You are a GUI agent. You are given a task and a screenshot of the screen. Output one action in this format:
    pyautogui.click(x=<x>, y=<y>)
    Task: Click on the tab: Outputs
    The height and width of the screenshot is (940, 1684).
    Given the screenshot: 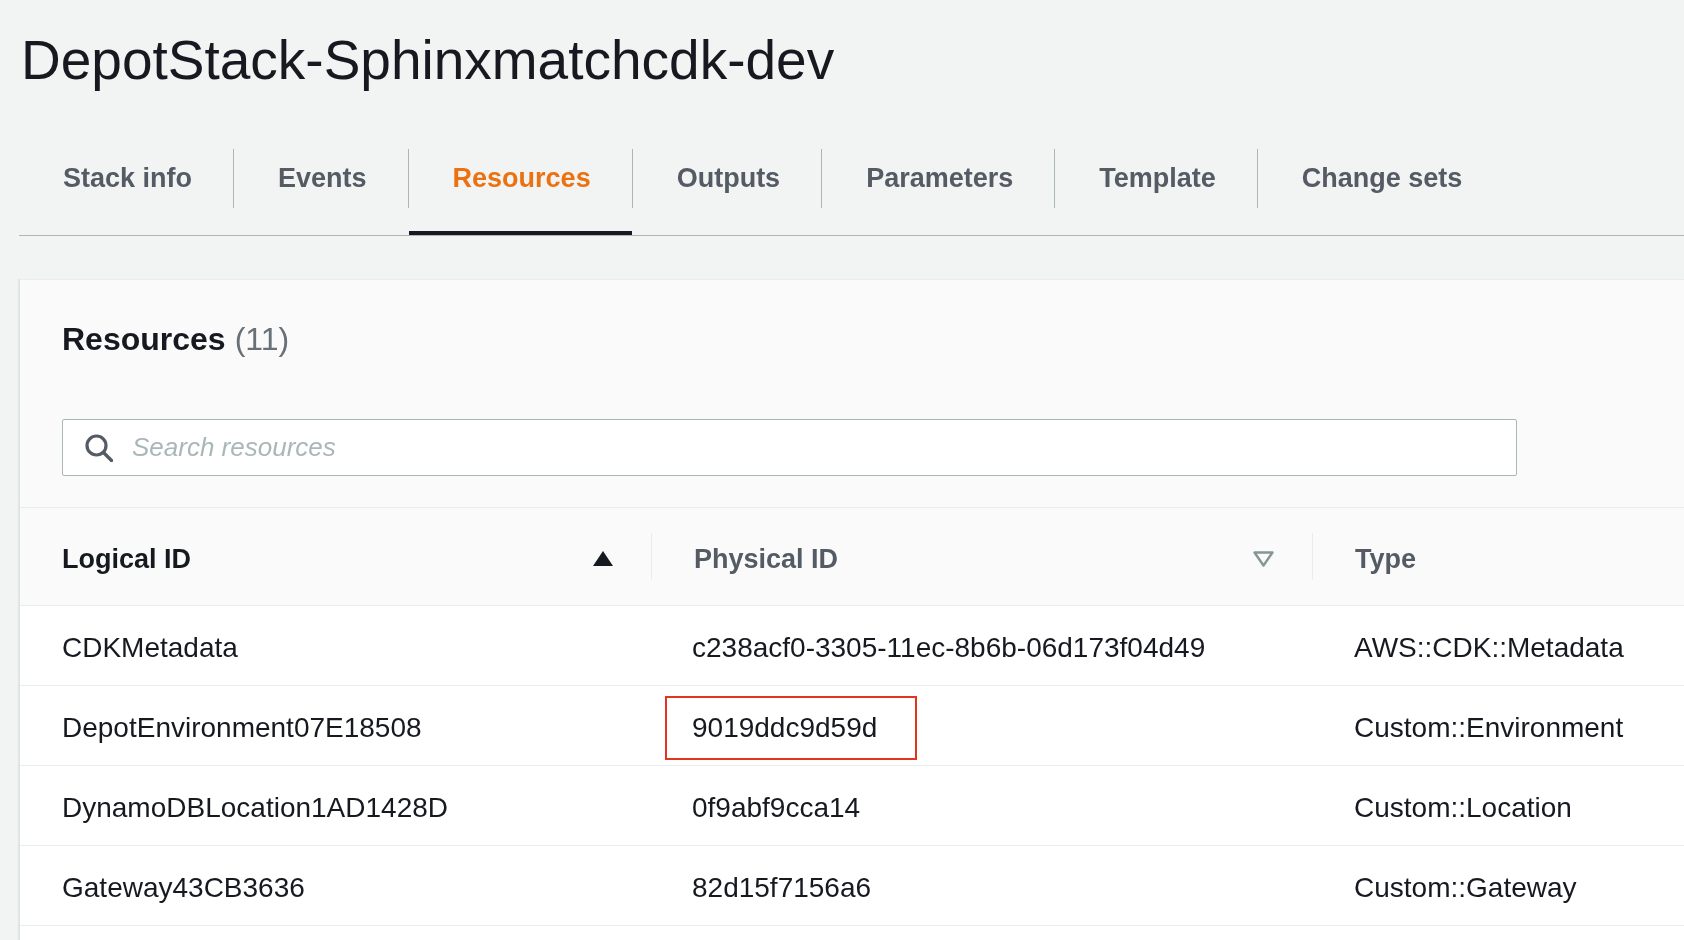 What is the action you would take?
    pyautogui.click(x=727, y=178)
    